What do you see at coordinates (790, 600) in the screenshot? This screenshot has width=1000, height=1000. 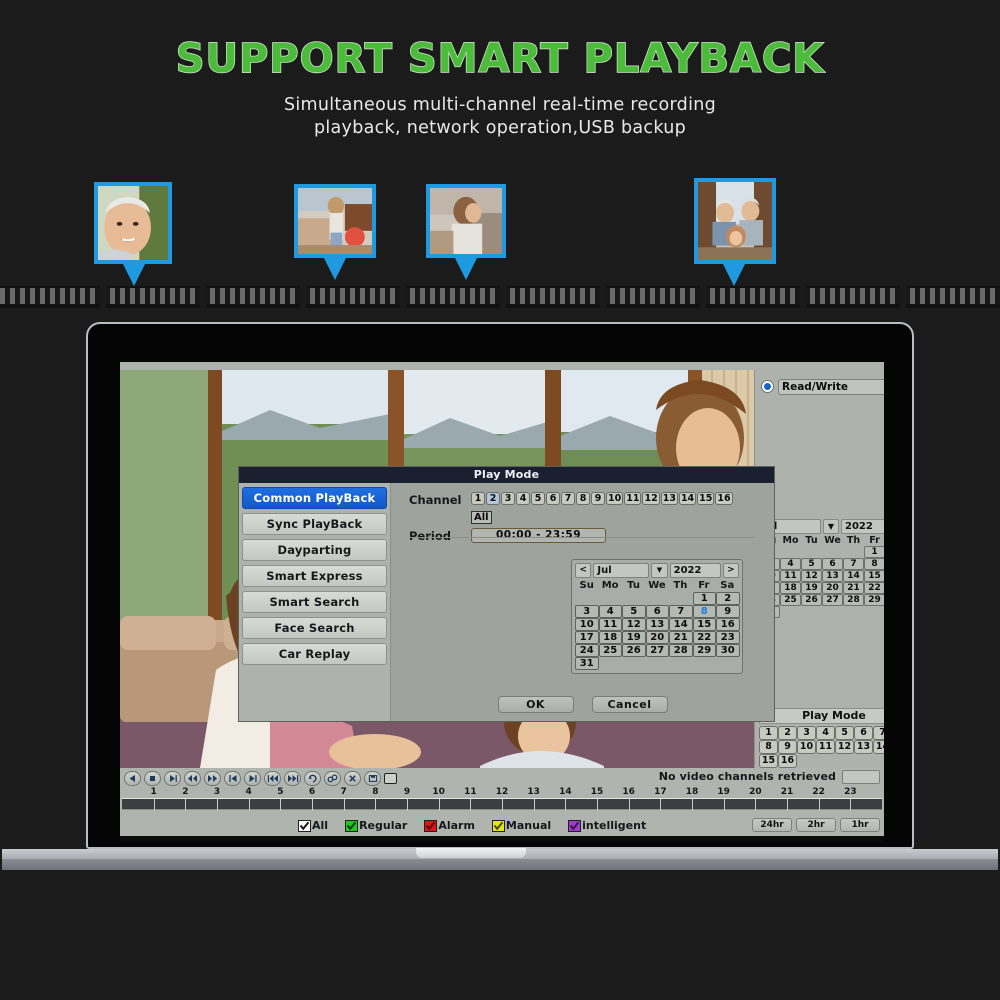 I see `bg-calendar-day-25: 25` at bounding box center [790, 600].